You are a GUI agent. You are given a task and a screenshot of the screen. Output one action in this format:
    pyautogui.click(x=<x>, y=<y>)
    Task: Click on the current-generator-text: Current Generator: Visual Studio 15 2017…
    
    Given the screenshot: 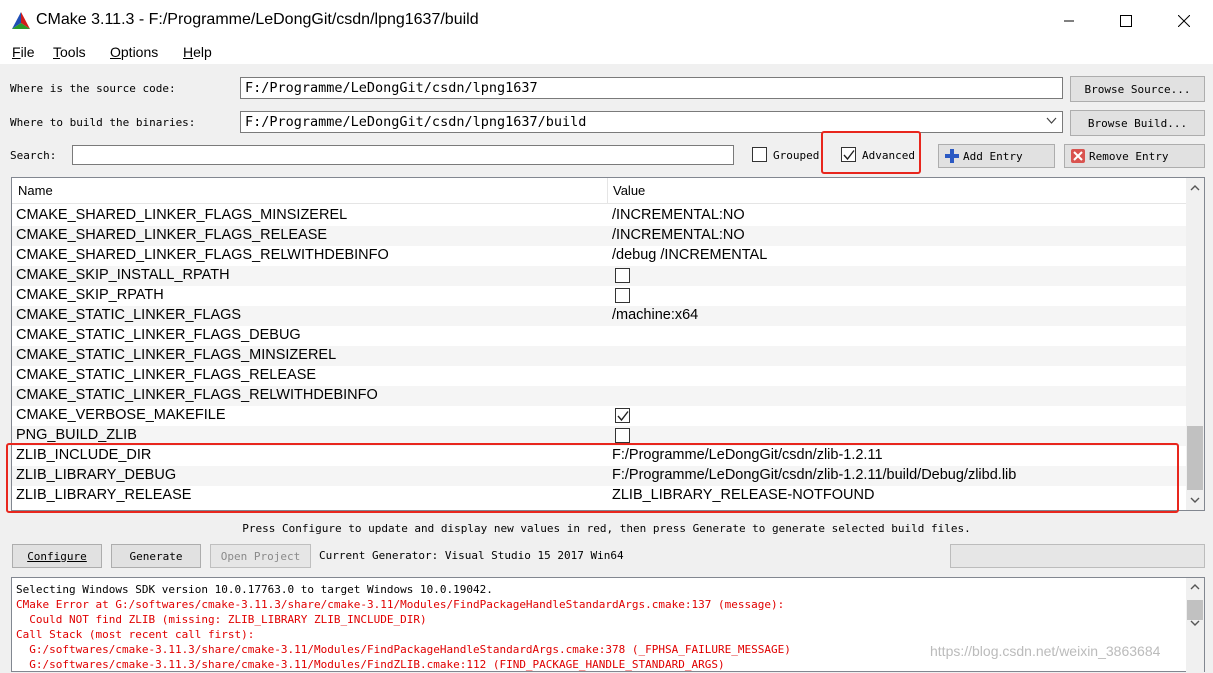 What is the action you would take?
    pyautogui.click(x=471, y=555)
    